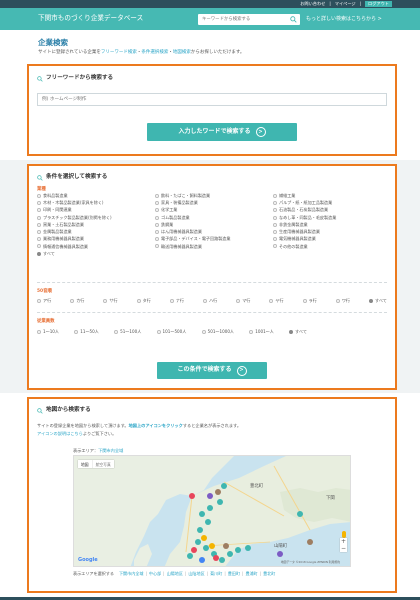  Describe the element at coordinates (44, 291) in the screenshot. I see `kana-label: 50音順` at that location.